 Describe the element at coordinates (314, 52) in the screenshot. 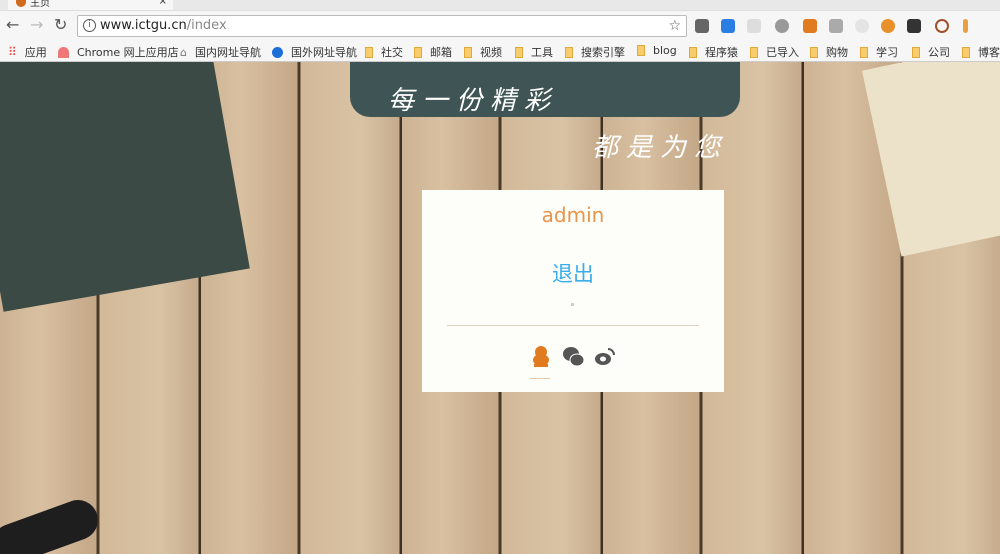

I see `bookmark-item: 国外网址导航` at that location.